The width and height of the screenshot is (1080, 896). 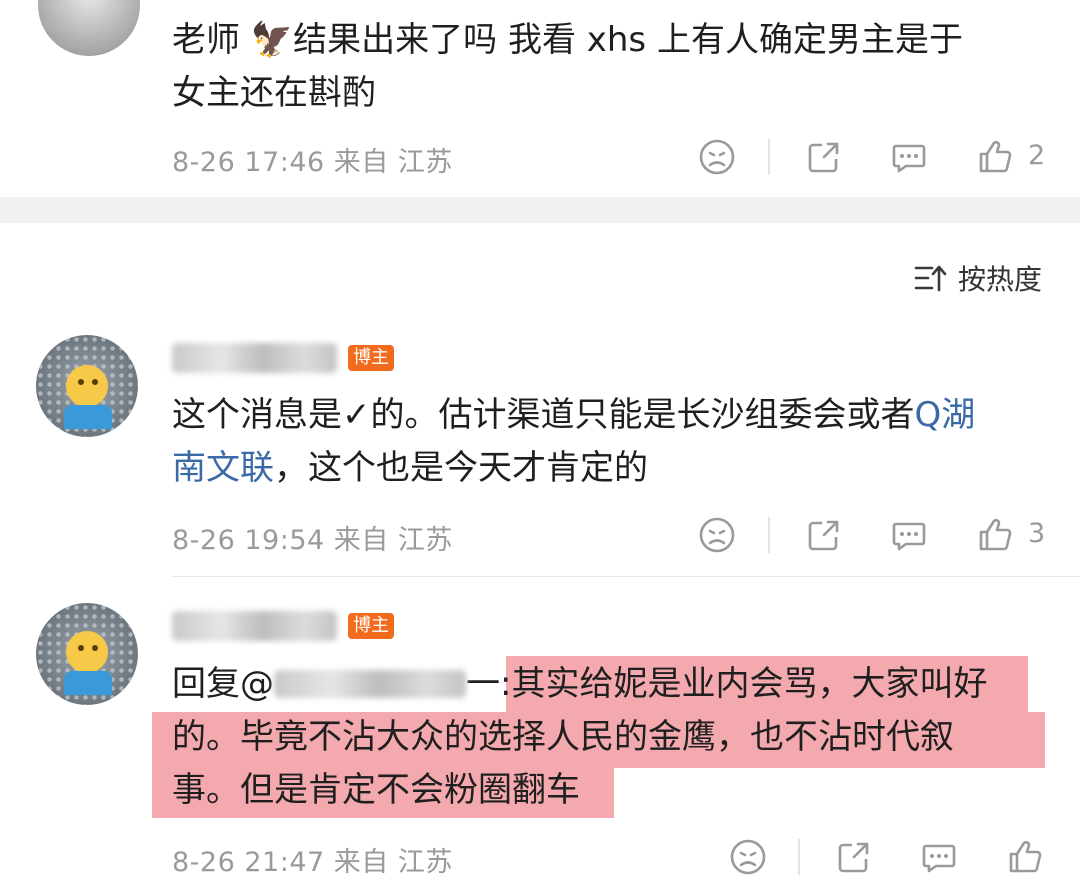 What do you see at coordinates (312, 862) in the screenshot?
I see `comment-meta: 8-26 21:47 来自 江苏` at bounding box center [312, 862].